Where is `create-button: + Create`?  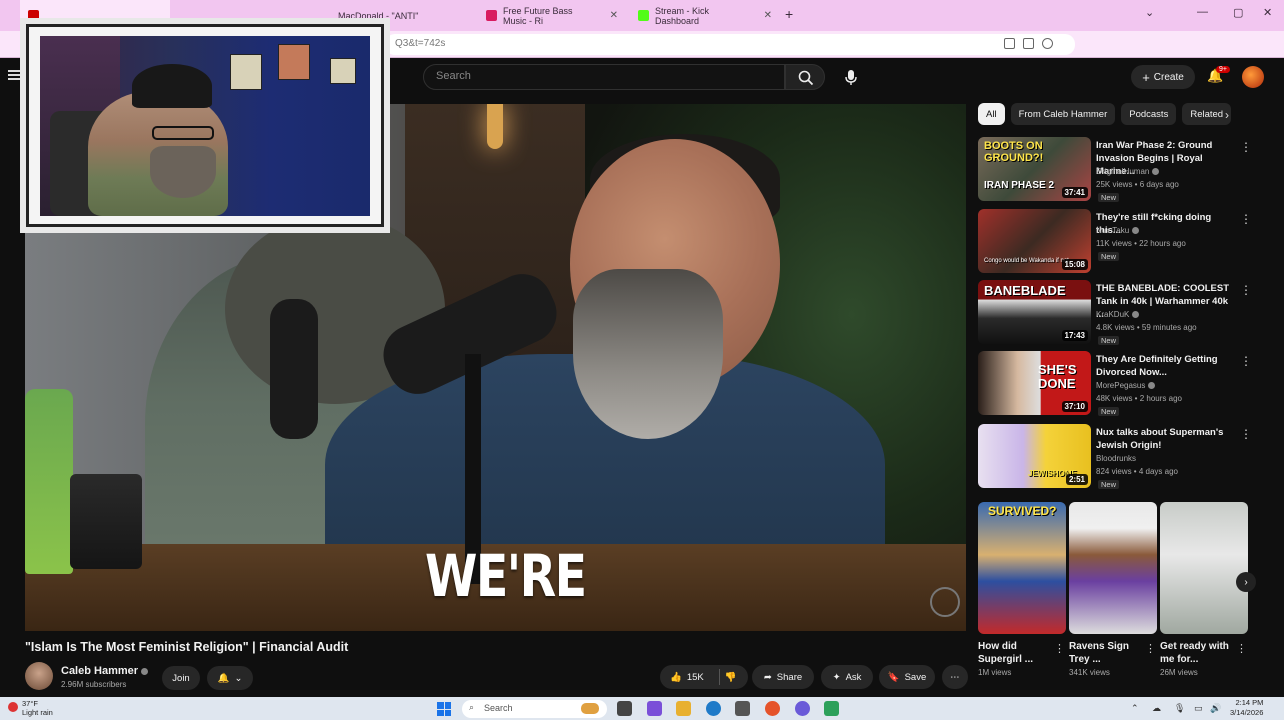
create-button: + Create is located at coordinates (1163, 77).